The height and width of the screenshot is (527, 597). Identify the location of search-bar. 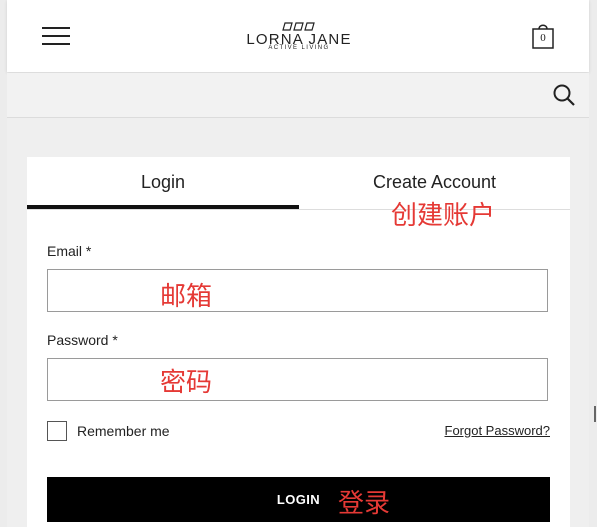
(298, 95).